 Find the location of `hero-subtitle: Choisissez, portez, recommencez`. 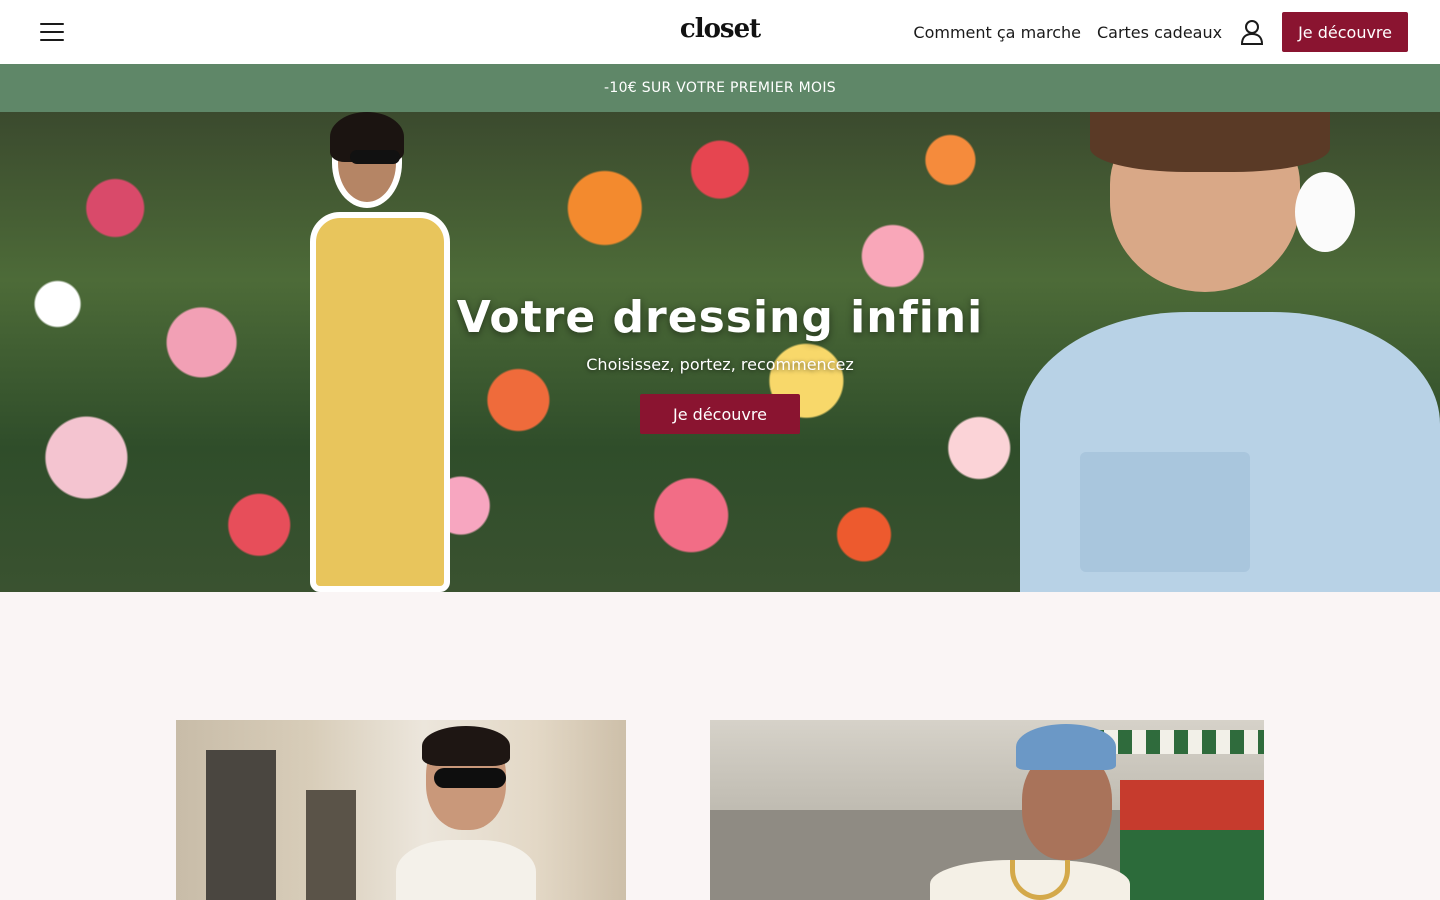

hero-subtitle: Choisissez, portez, recommencez is located at coordinates (720, 364).